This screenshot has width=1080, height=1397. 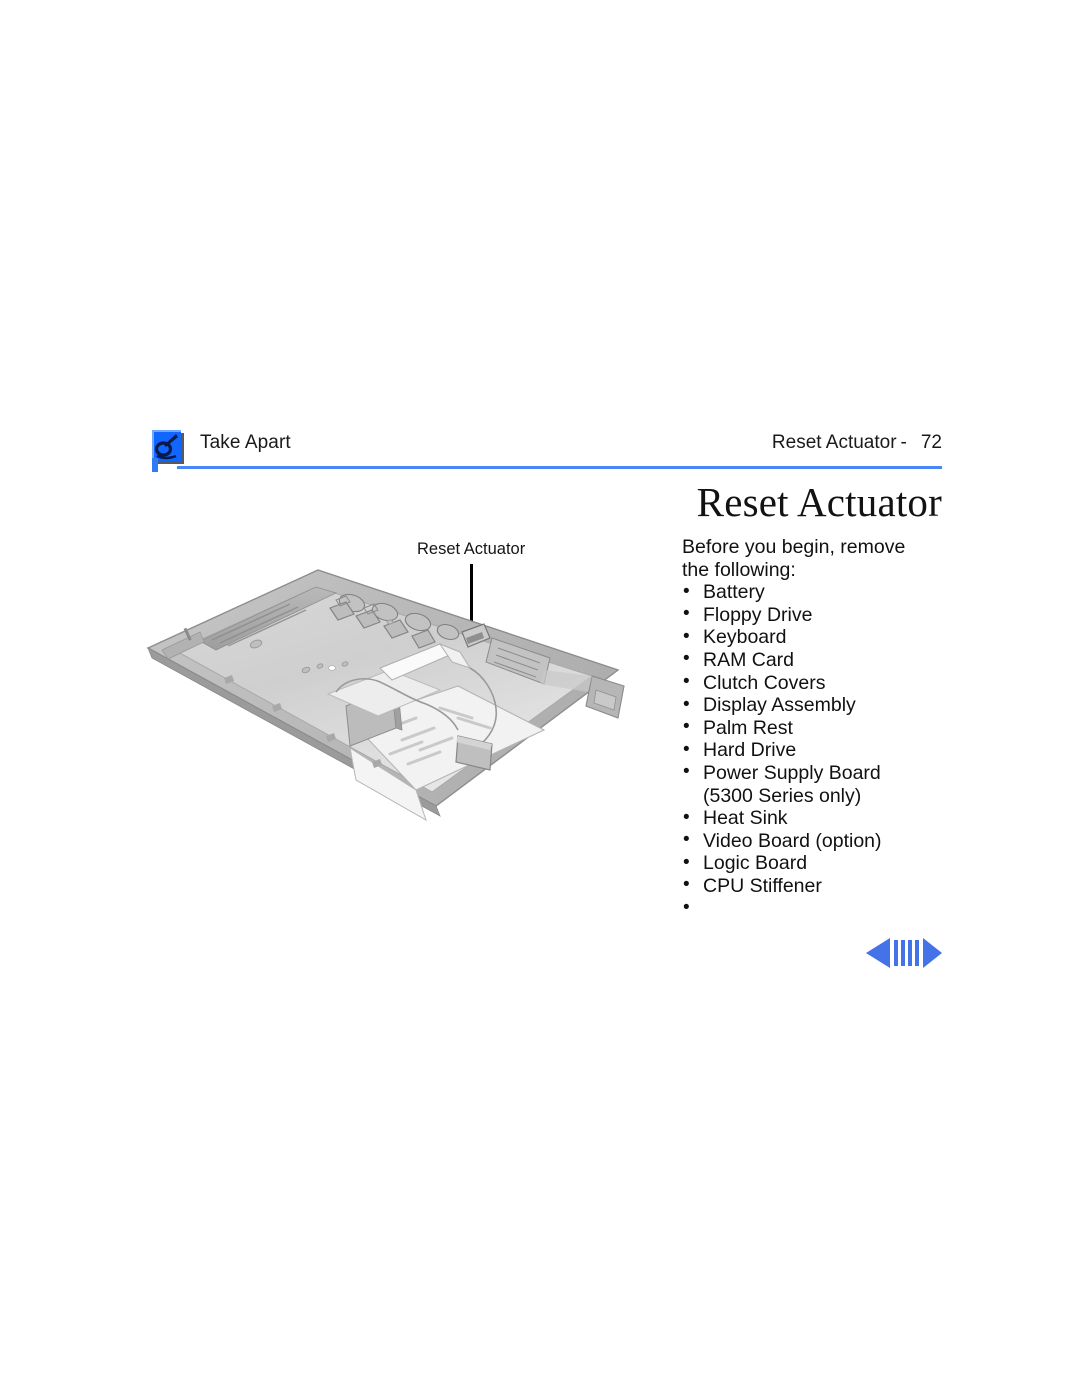 I want to click on page-header: Take Apart Reset Actuator -72, so click(x=547, y=450).